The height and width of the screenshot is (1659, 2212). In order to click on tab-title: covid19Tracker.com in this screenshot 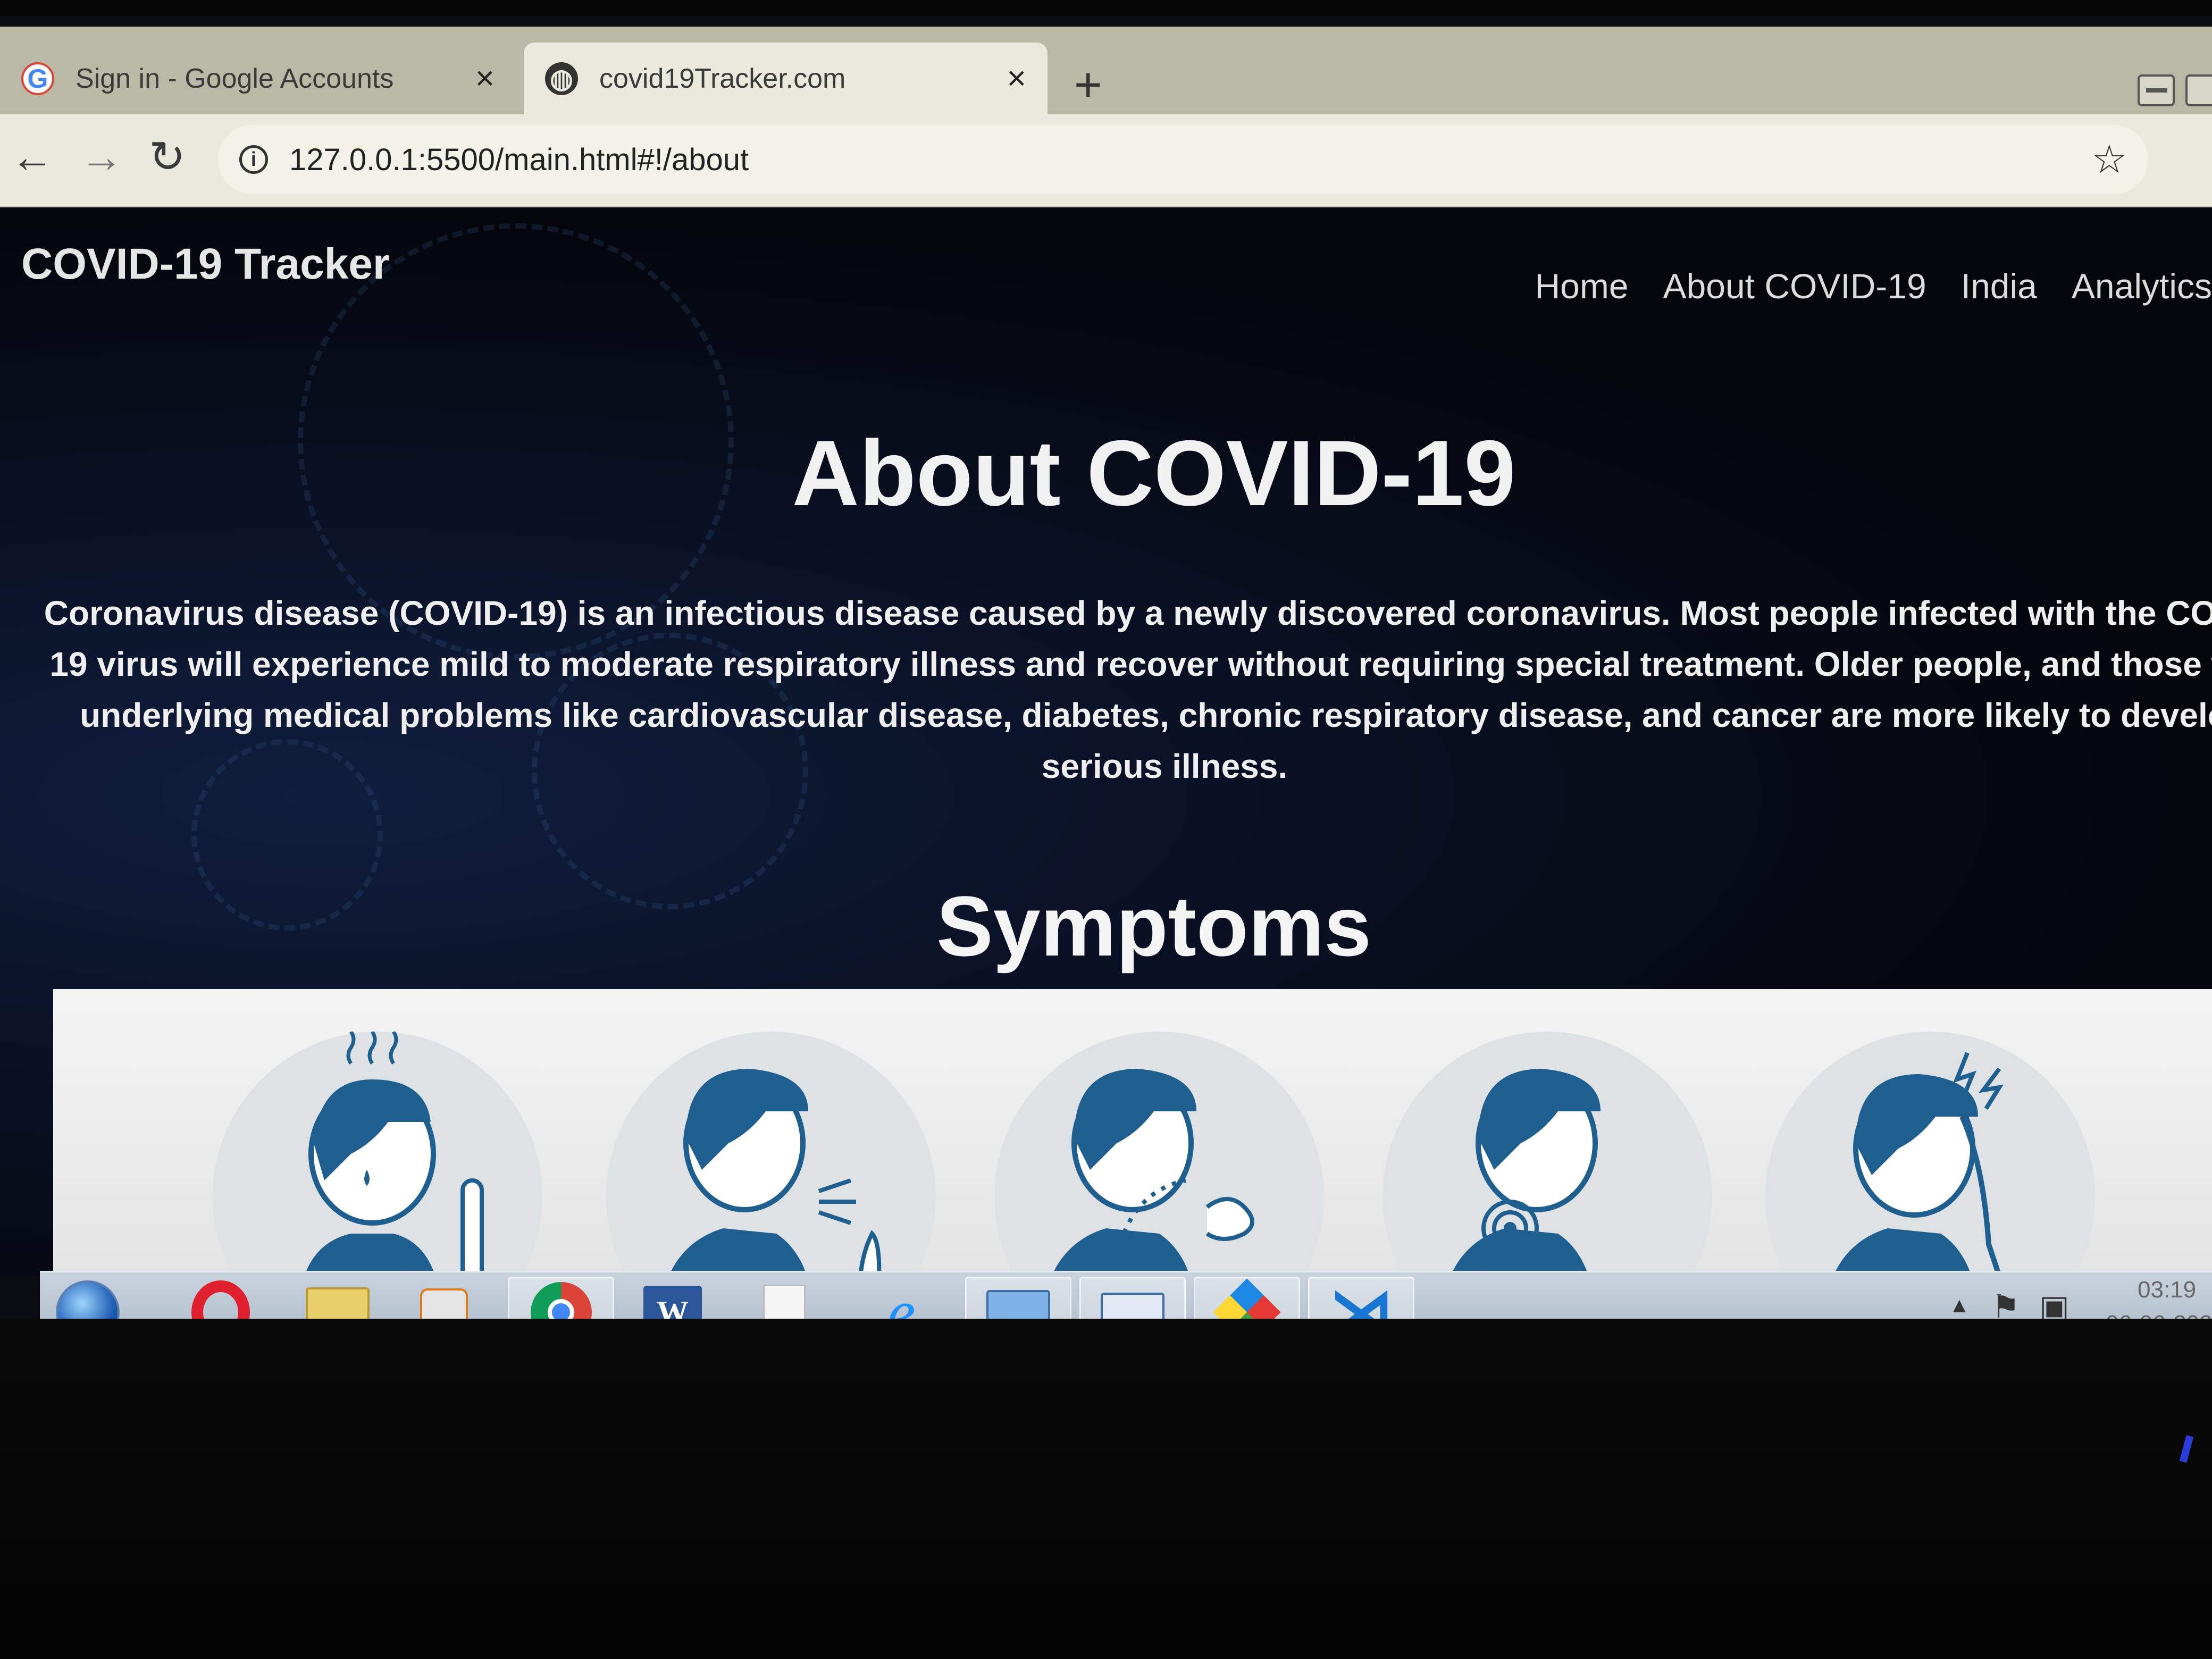, I will do `click(722, 78)`.